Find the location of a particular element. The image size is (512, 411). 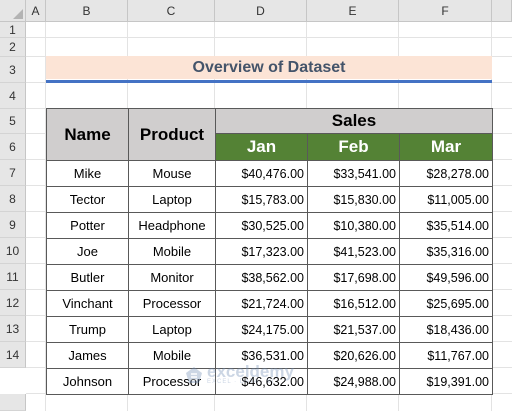

row-header-8: 8 is located at coordinates (13, 199).